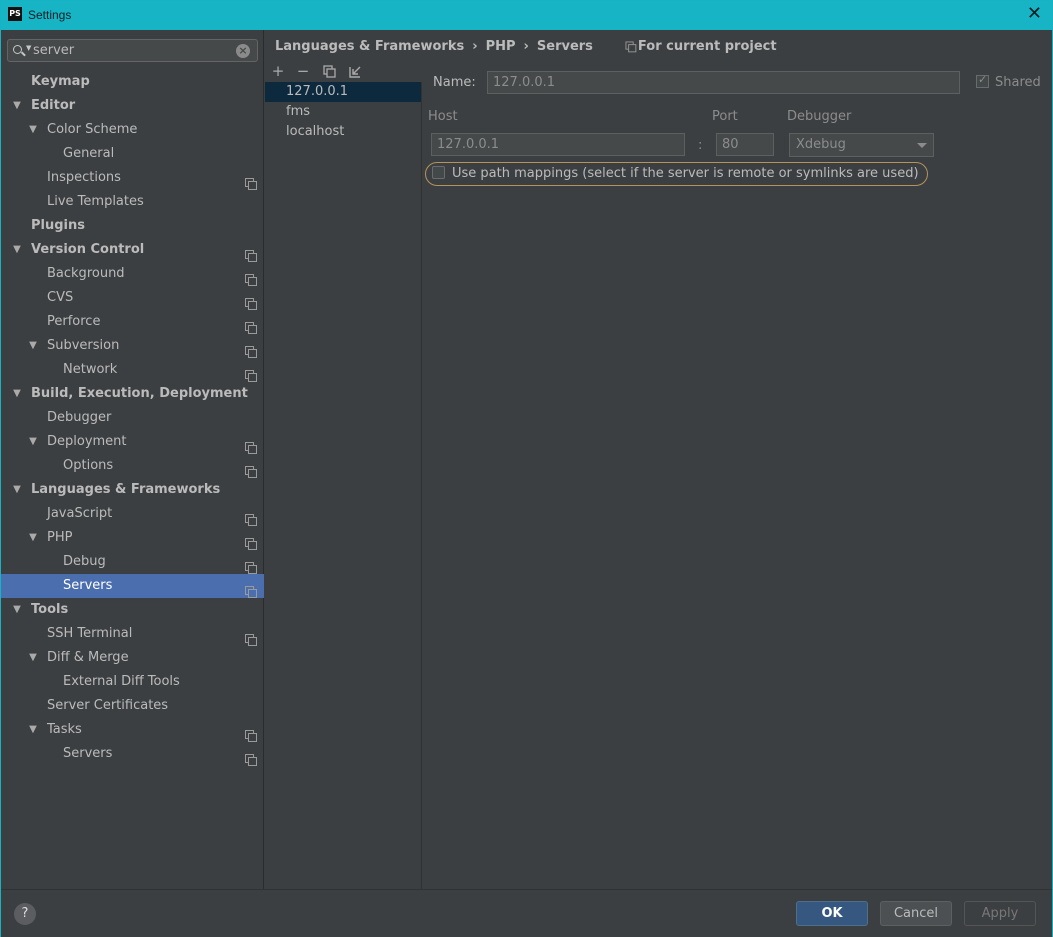 The width and height of the screenshot is (1053, 937). I want to click on sidebar-item-label: Languages & Frameworks, so click(126, 489).